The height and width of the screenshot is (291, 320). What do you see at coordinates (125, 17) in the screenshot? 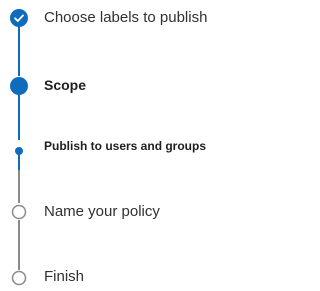
I see `step-label-choose-labels: Choose labels to publish` at bounding box center [125, 17].